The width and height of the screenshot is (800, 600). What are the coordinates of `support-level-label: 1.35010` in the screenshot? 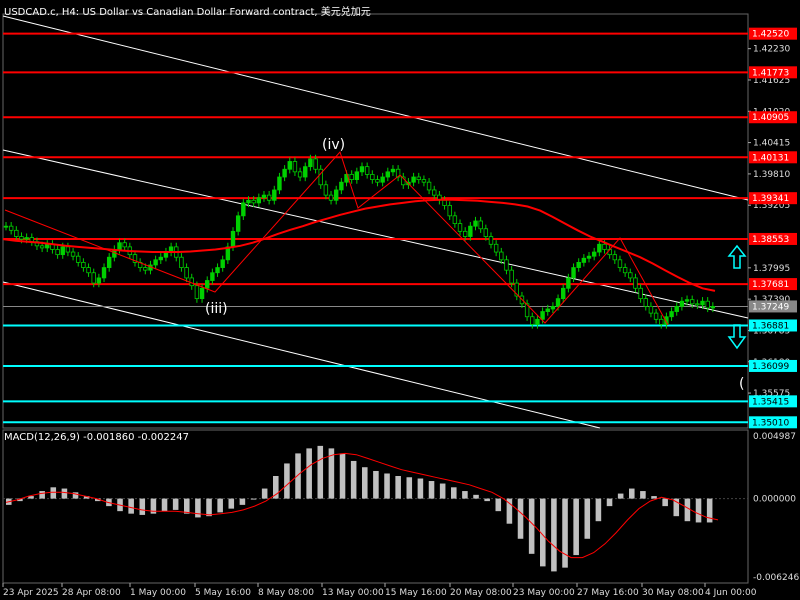 It's located at (770, 423).